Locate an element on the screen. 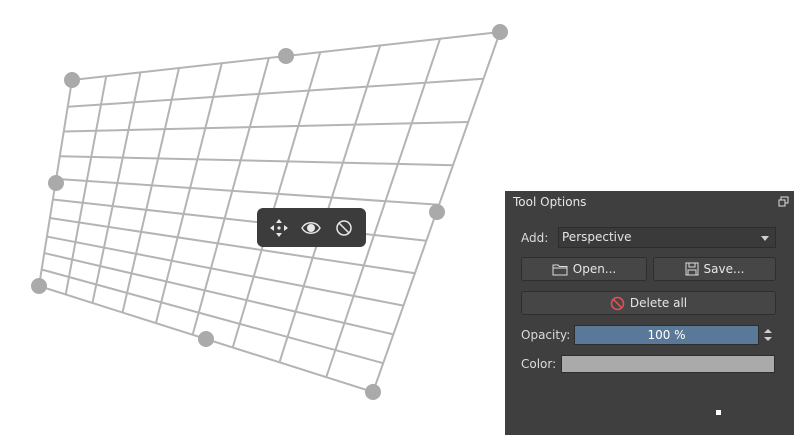  opacity-slider: 100 % is located at coordinates (666, 335).